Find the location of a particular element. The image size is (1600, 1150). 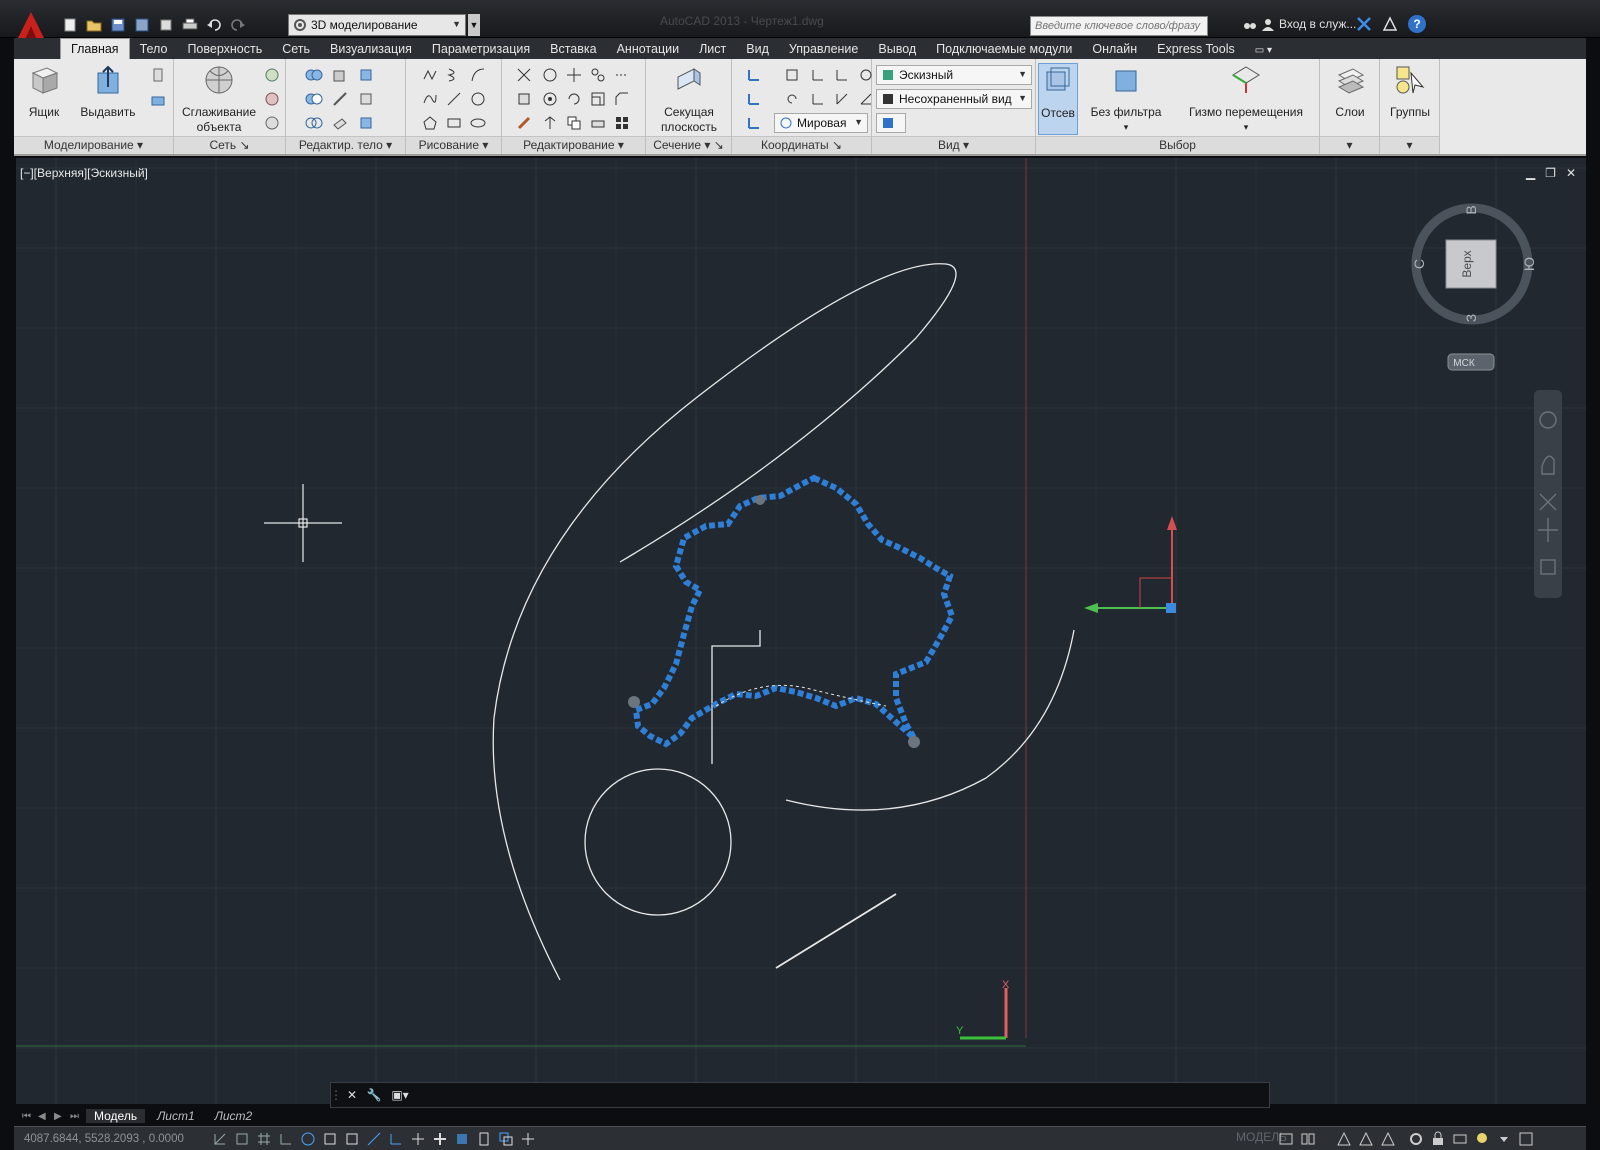

new-icon is located at coordinates (70, 25).